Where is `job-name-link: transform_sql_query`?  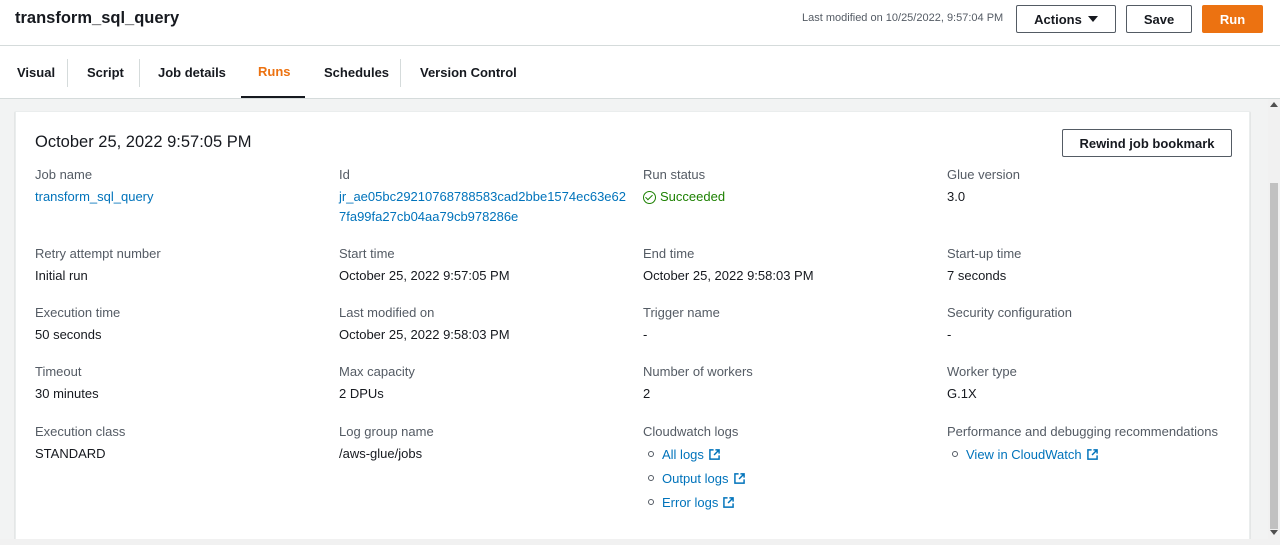
job-name-link: transform_sql_query is located at coordinates (94, 197).